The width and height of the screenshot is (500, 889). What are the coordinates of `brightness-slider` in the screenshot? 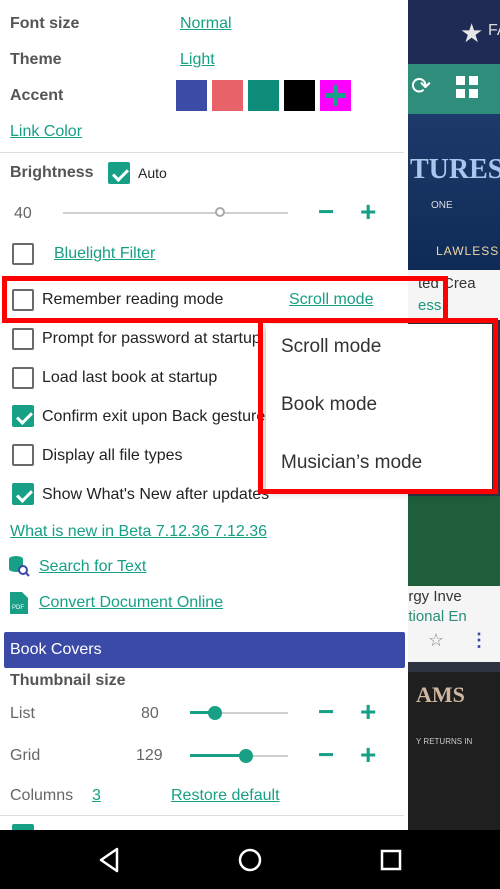 It's located at (175, 213).